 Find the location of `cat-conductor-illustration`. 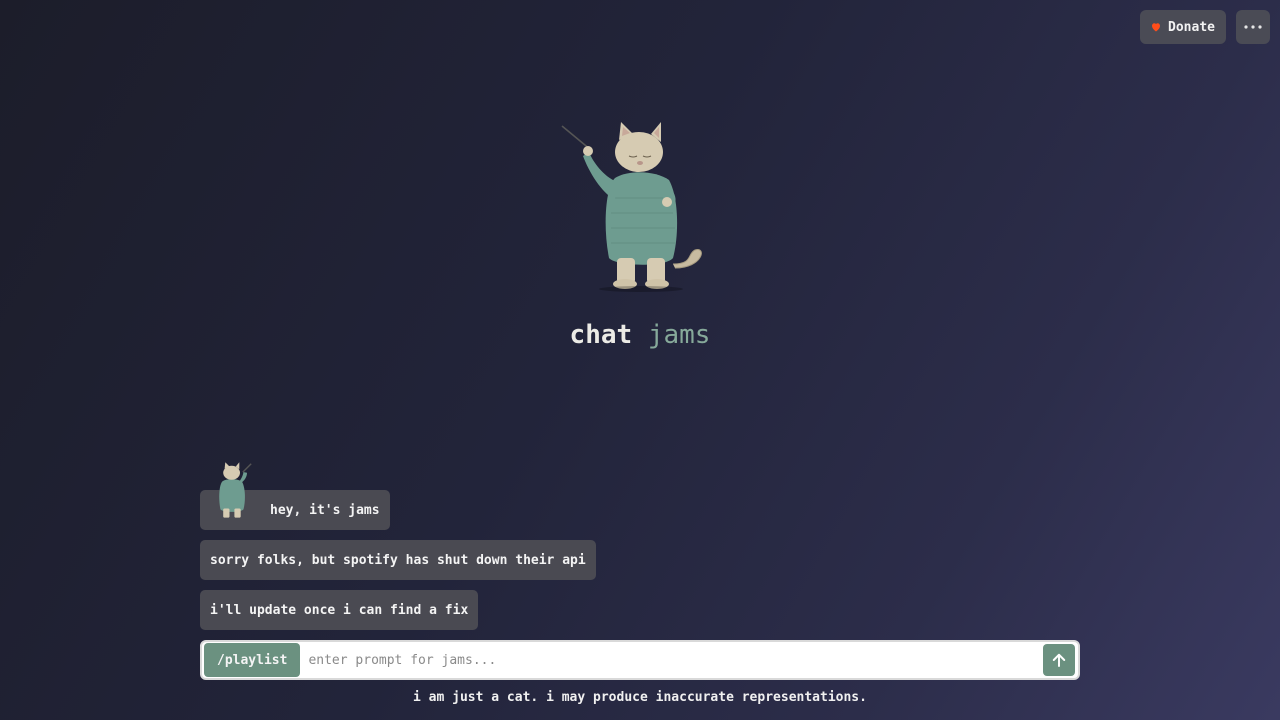

cat-conductor-illustration is located at coordinates (631, 207).